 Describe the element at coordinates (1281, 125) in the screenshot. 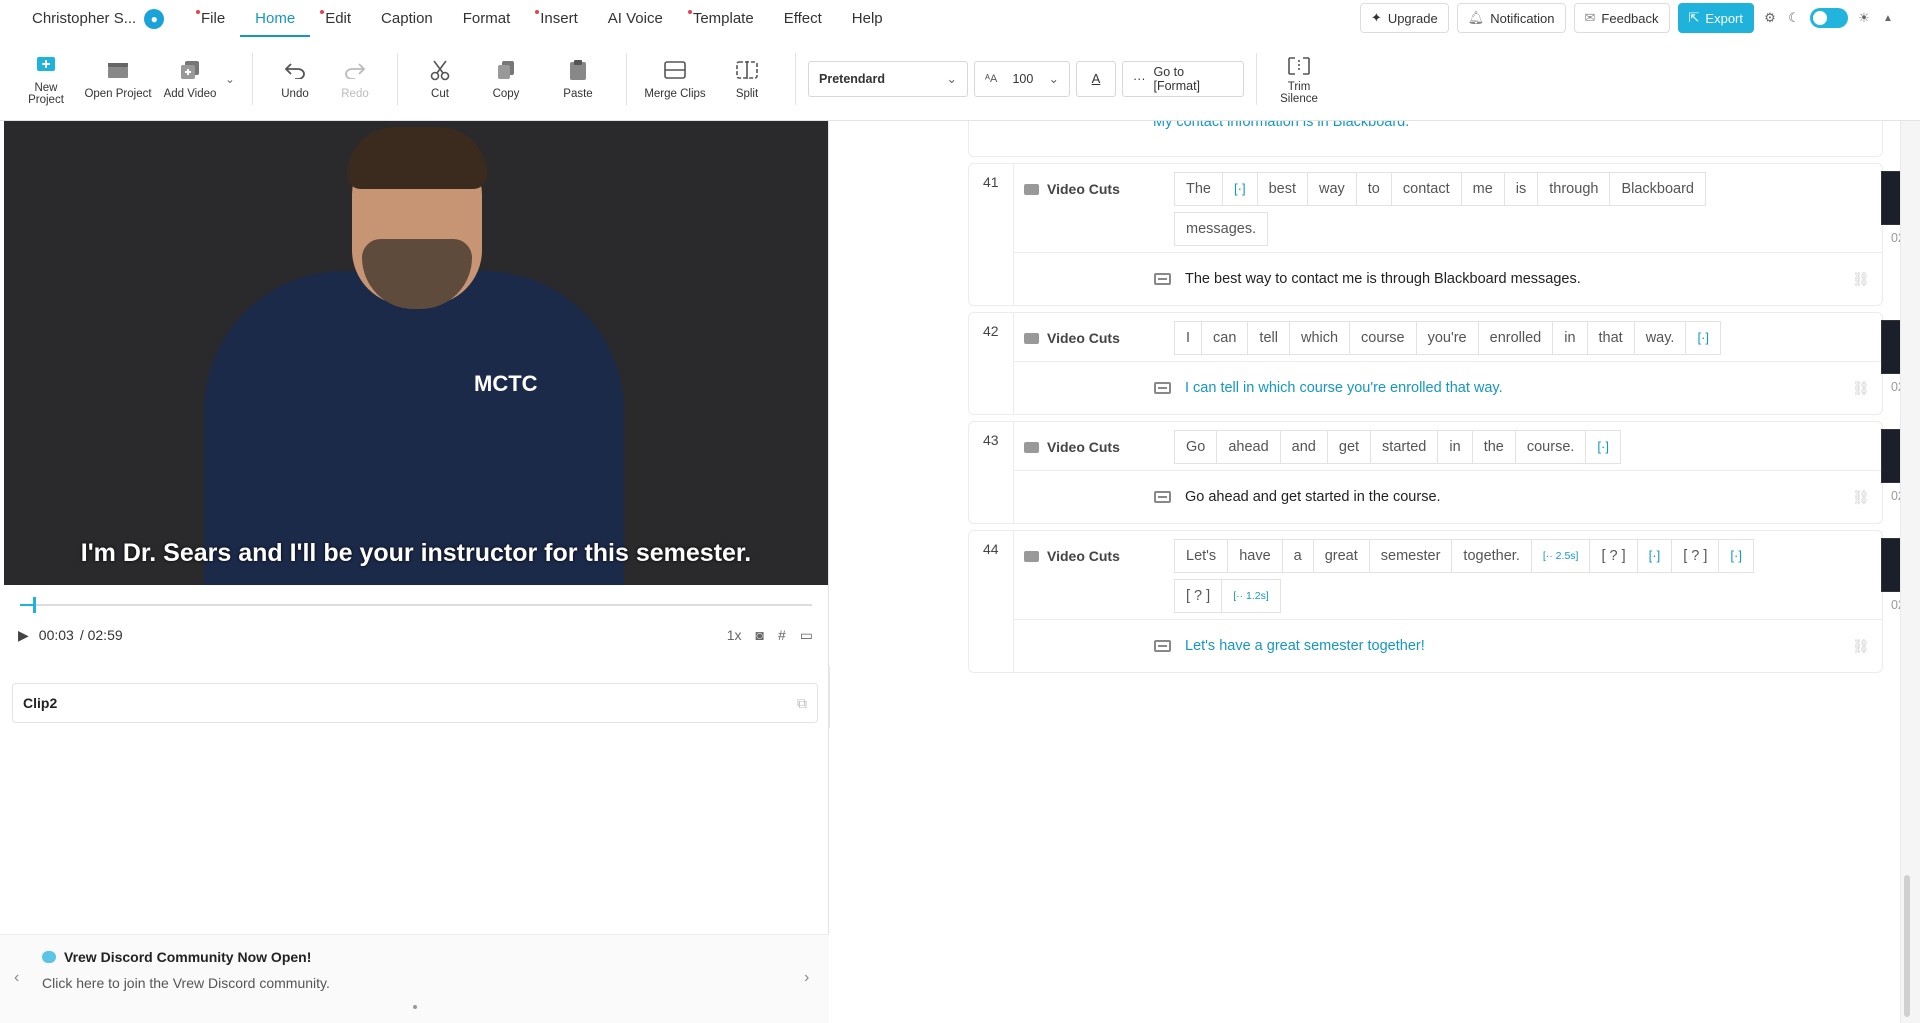

I see `subtitle-text: My contact information is in Blackboard.` at that location.